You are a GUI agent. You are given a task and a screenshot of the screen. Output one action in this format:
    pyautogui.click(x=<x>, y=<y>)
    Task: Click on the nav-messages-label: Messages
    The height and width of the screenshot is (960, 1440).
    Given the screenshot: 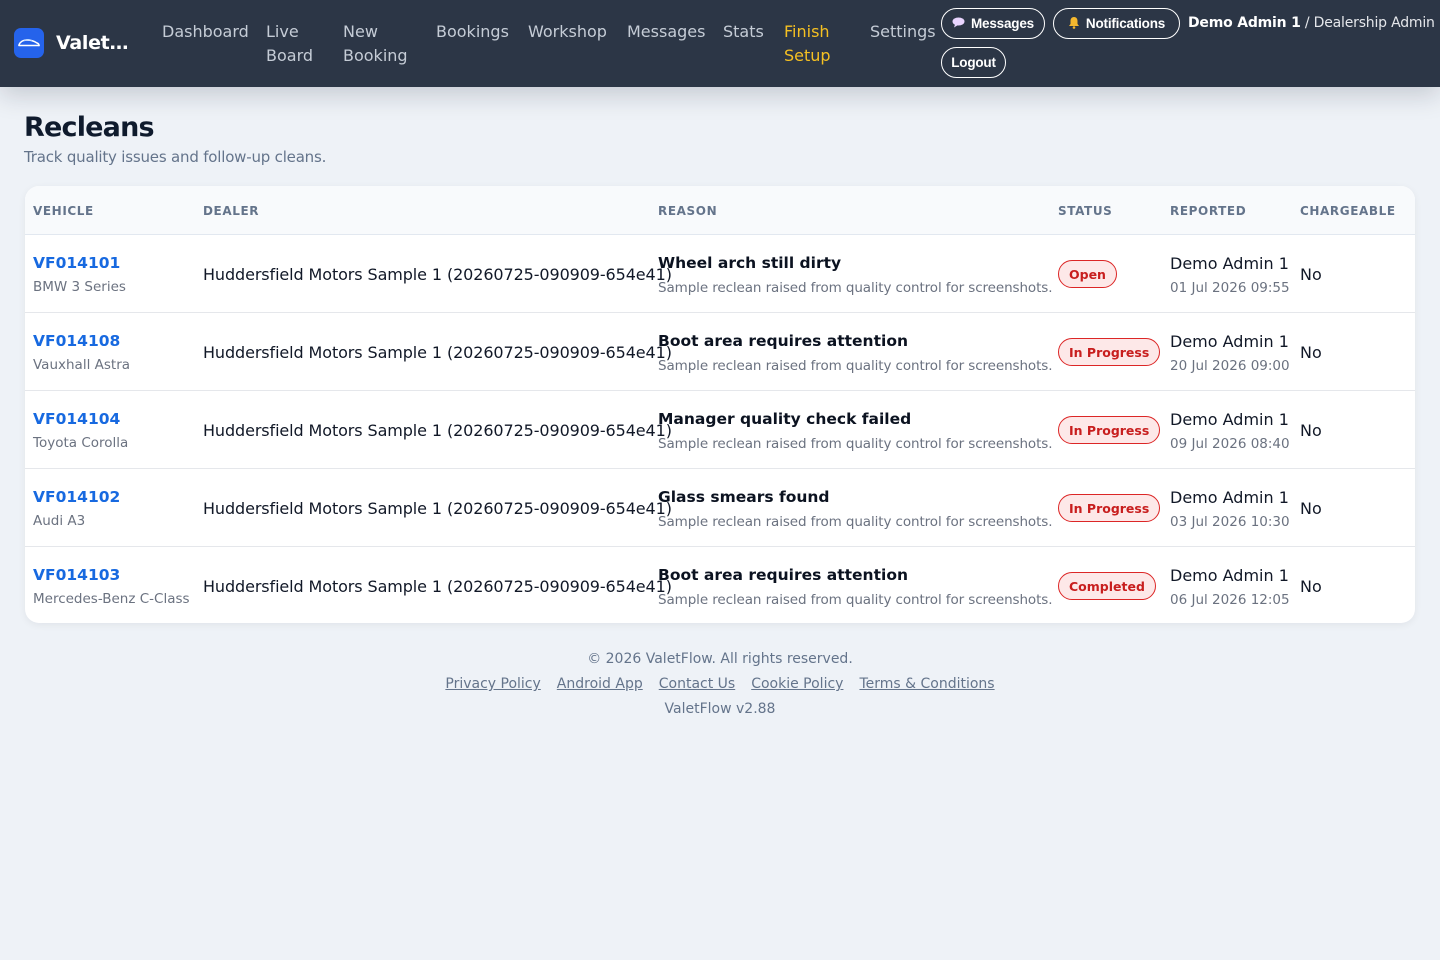 What is the action you would take?
    pyautogui.click(x=666, y=31)
    